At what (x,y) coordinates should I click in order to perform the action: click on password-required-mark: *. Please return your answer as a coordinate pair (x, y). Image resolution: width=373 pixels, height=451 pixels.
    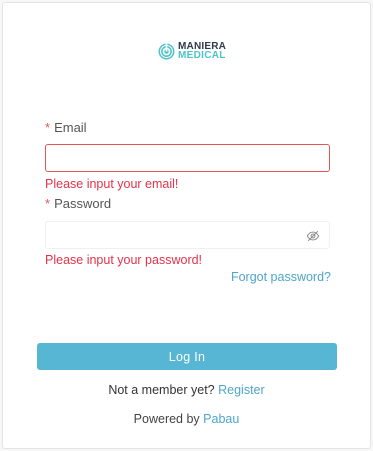
    Looking at the image, I should click on (48, 203).